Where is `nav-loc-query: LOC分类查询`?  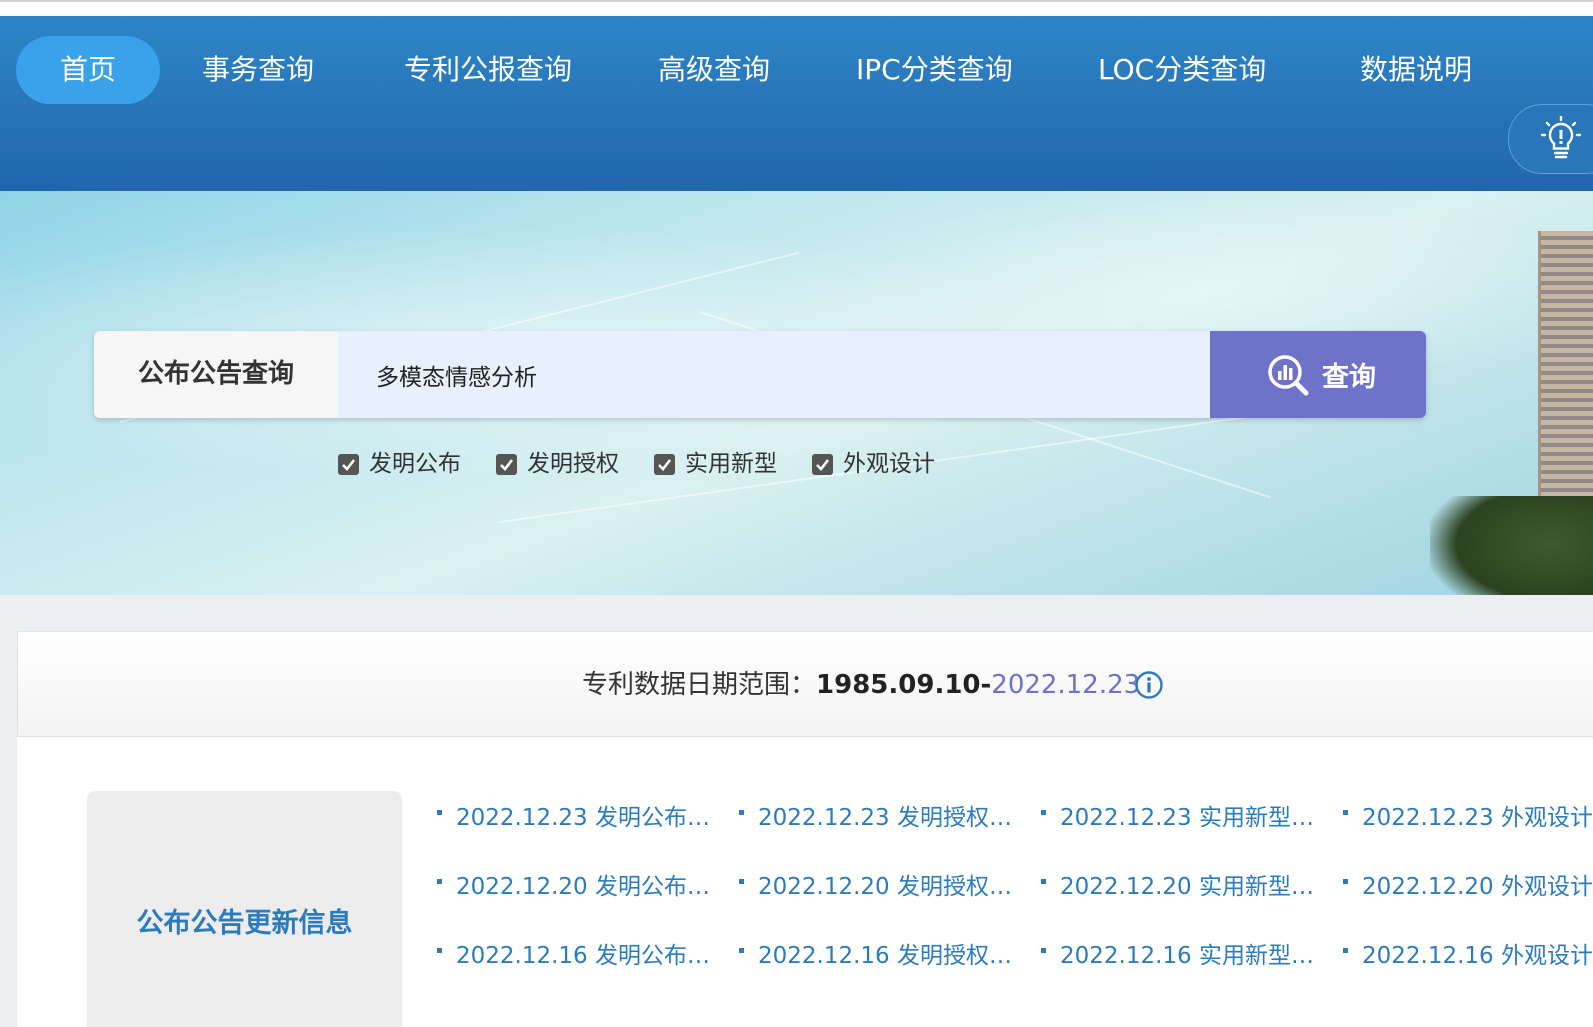 nav-loc-query: LOC分类查询 is located at coordinates (1182, 70).